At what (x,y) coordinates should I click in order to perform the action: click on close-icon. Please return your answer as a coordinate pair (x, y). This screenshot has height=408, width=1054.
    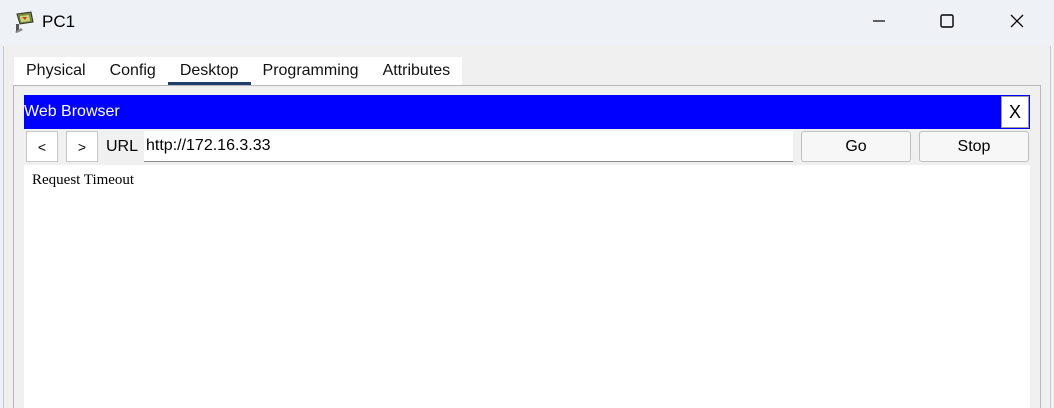
    Looking at the image, I should click on (1017, 23).